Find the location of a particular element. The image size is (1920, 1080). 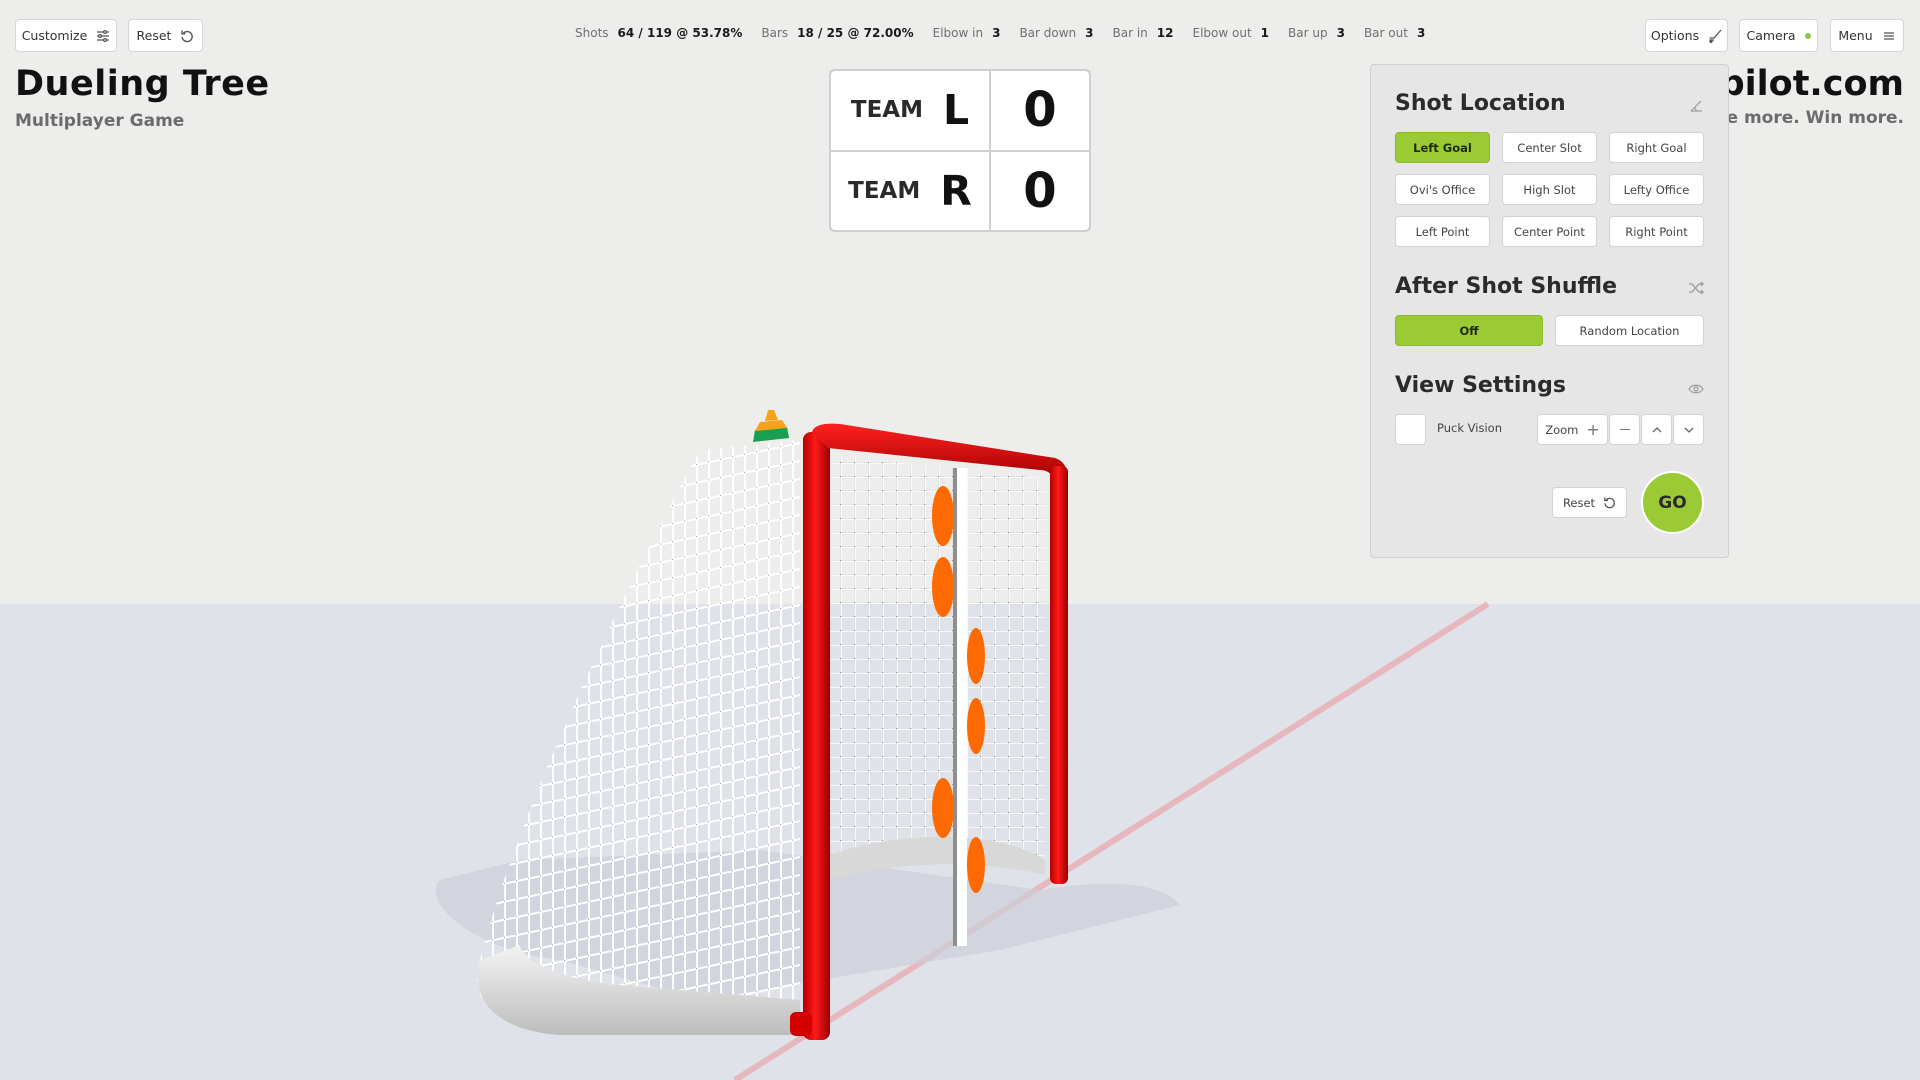

stat-bars: Bars 18 / 25 @ 72.00% is located at coordinates (837, 33).